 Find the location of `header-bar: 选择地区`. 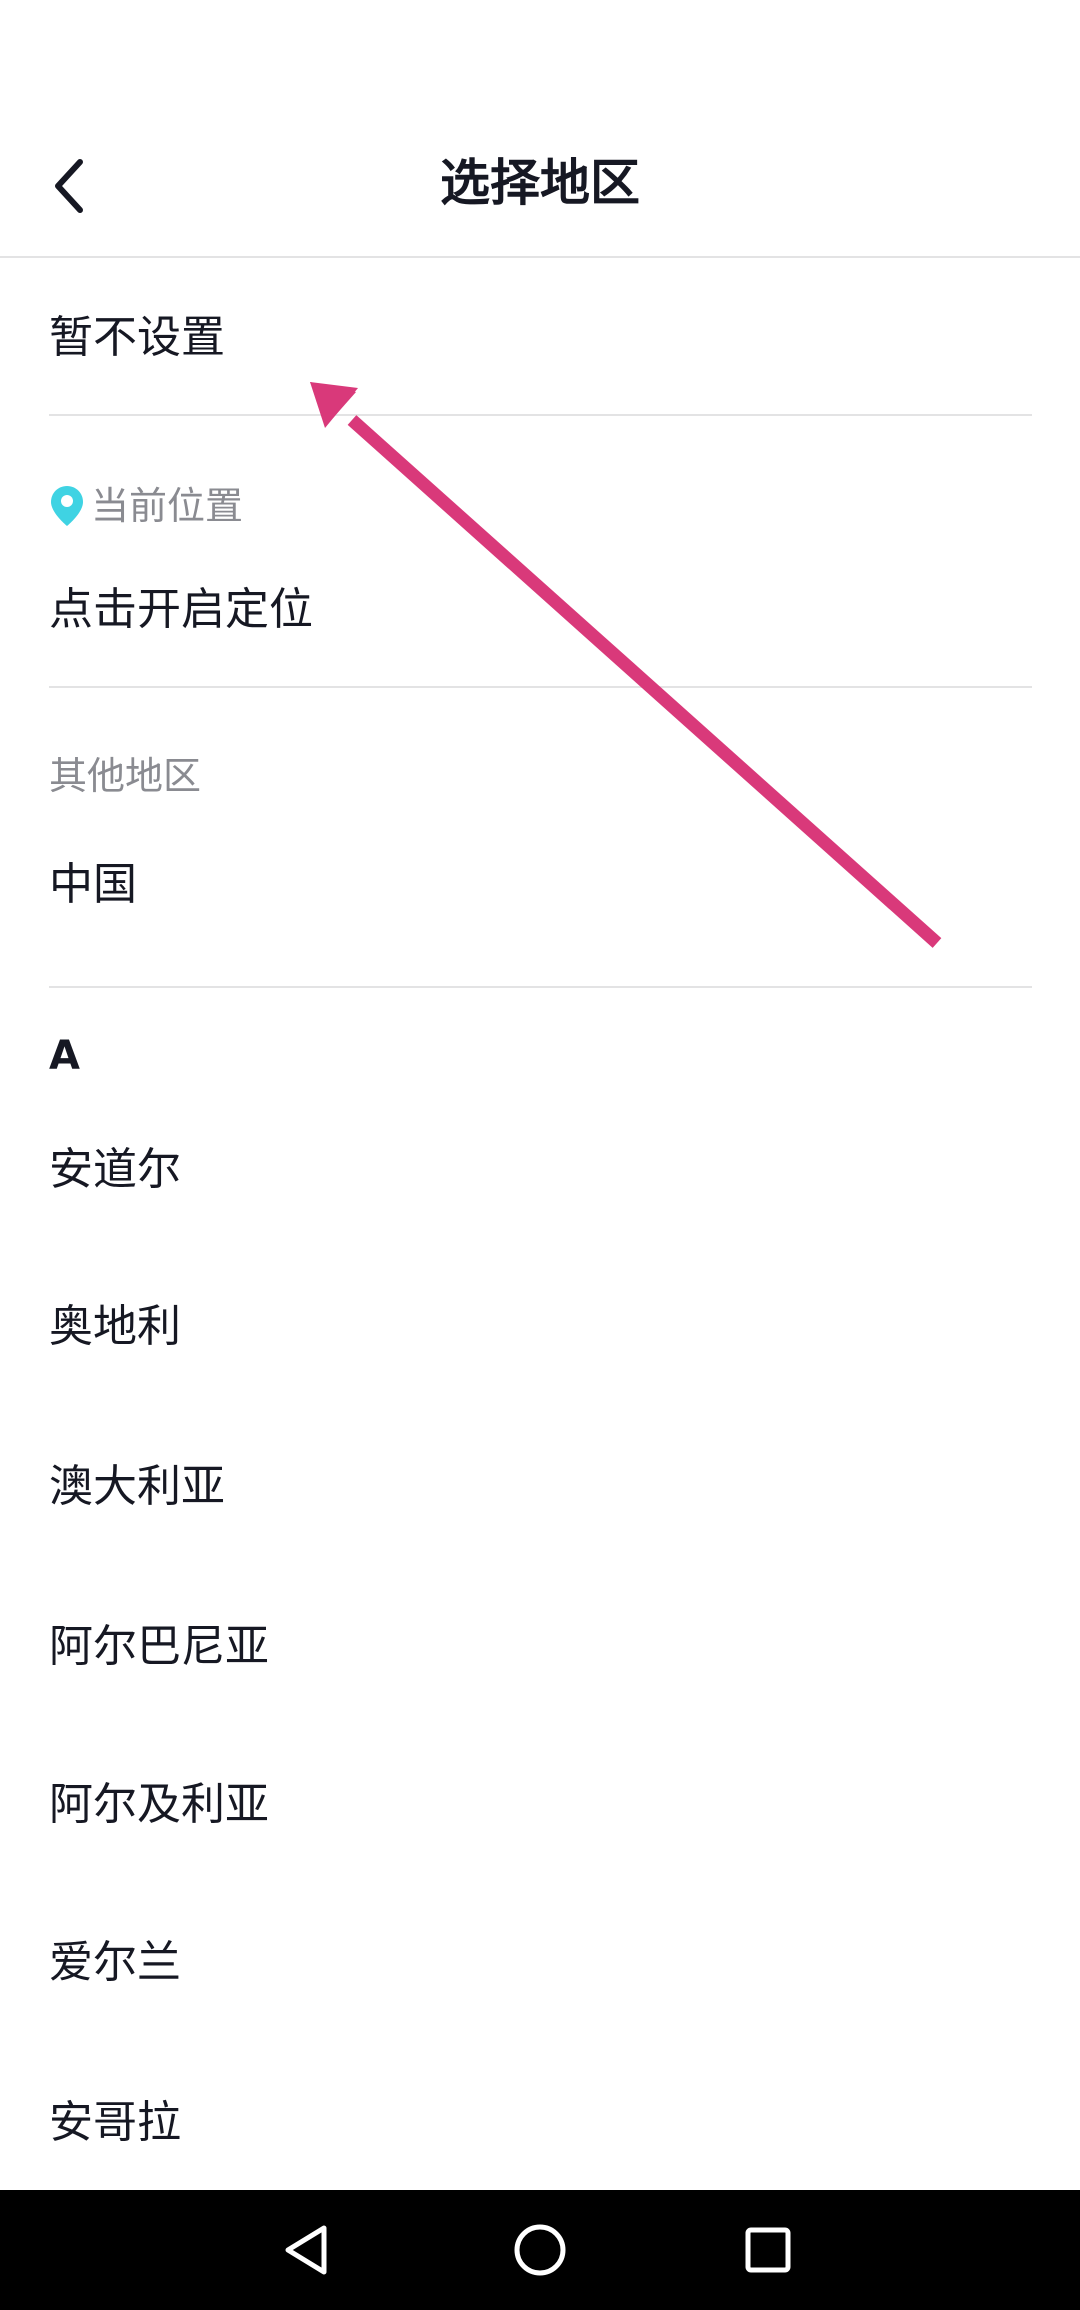

header-bar: 选择地区 is located at coordinates (540, 184).